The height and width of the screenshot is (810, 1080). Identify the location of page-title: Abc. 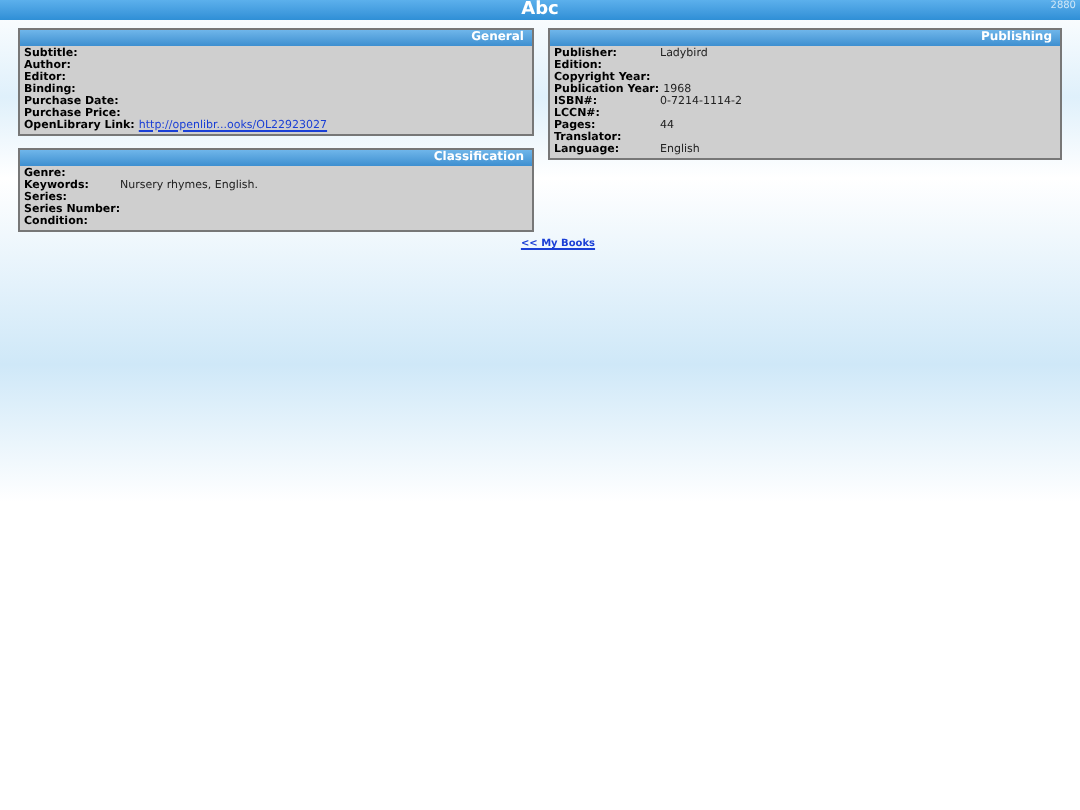
(540, 10).